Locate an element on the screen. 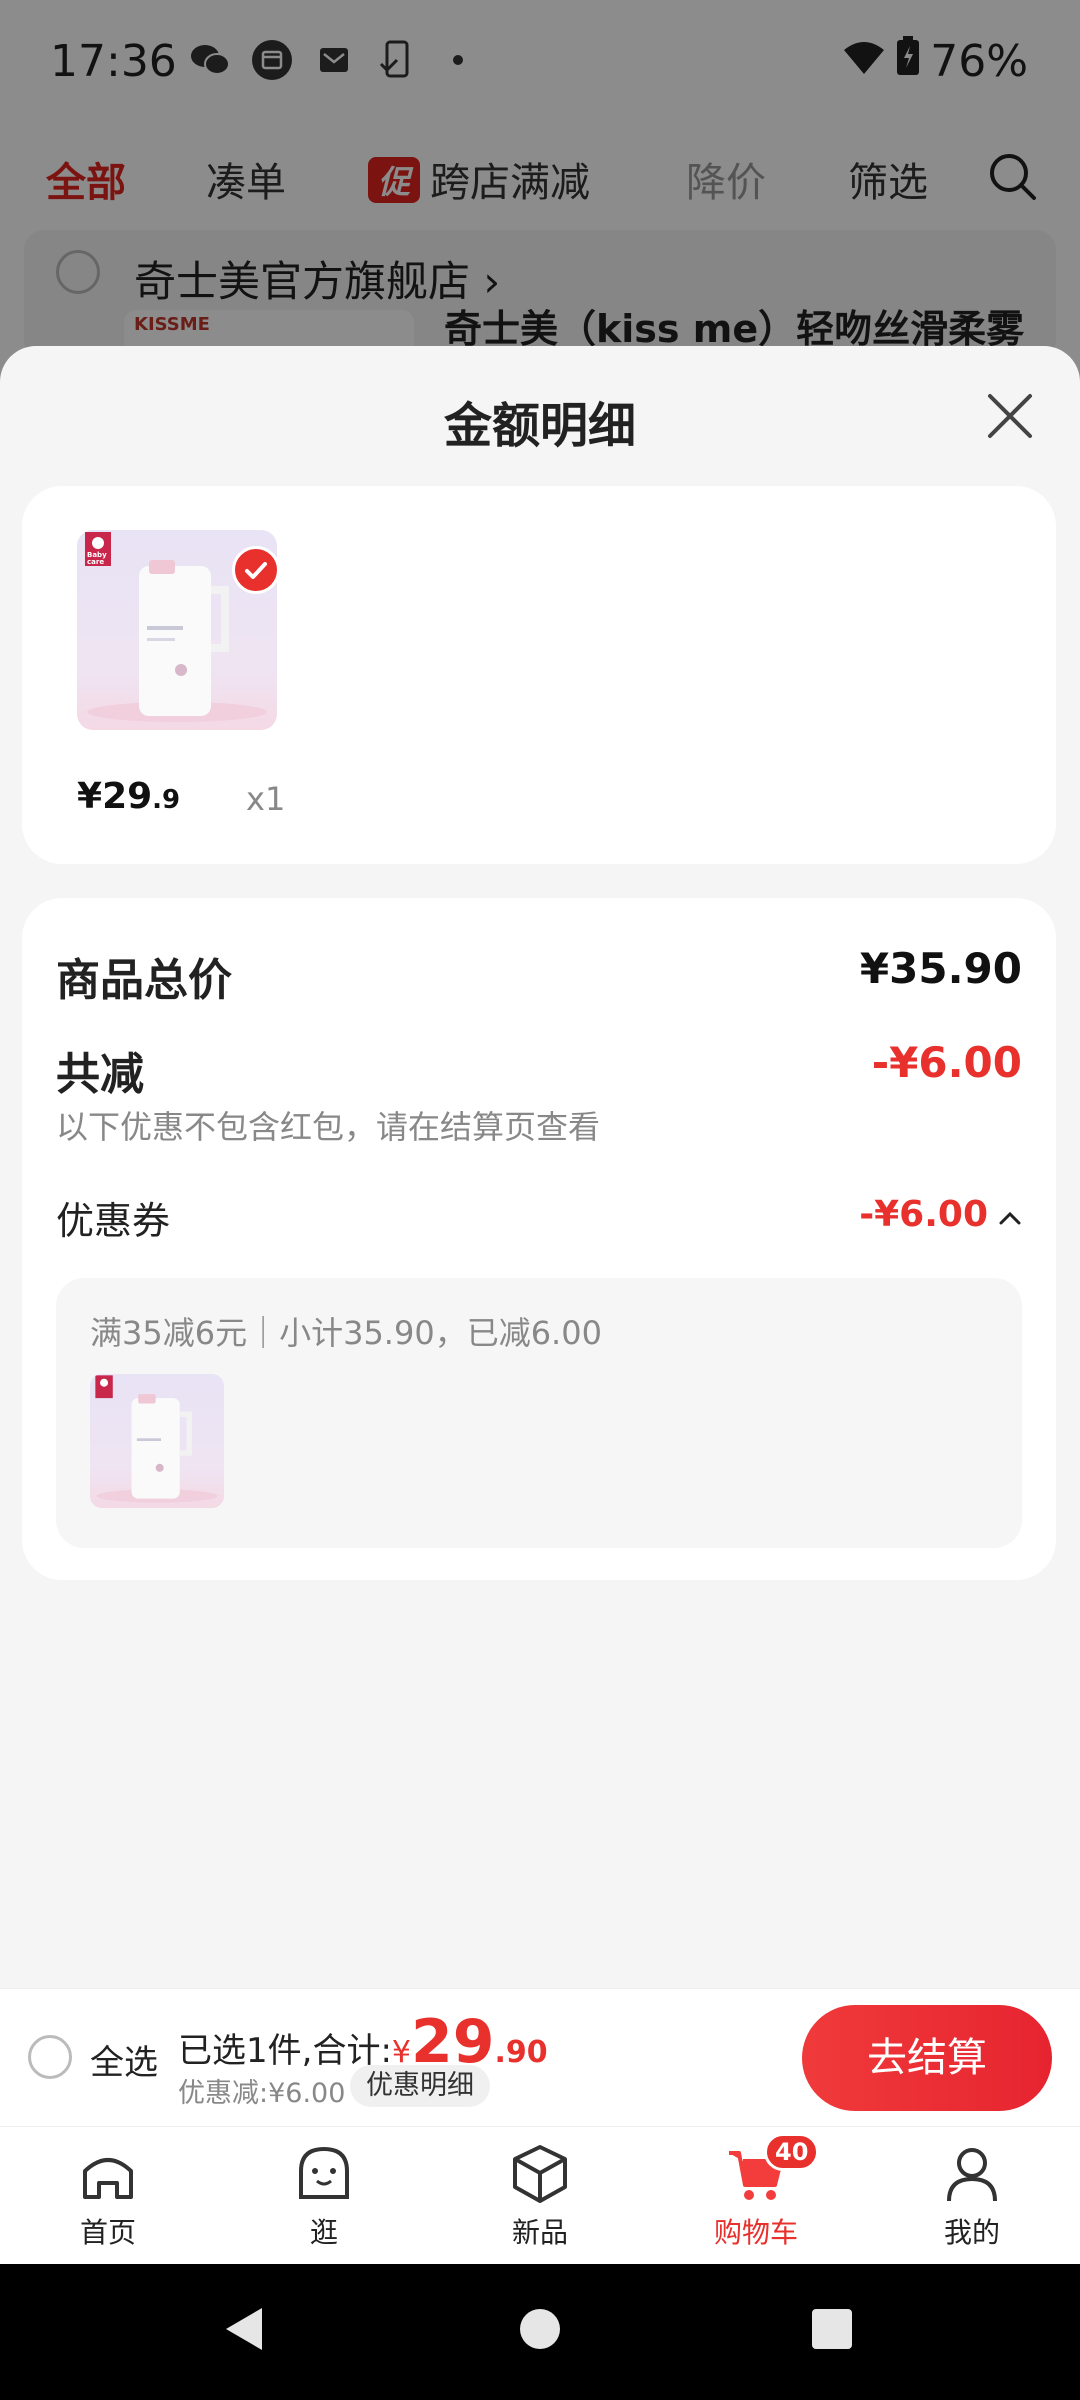  nav-cart-label: 购物车 is located at coordinates (755, 2232).